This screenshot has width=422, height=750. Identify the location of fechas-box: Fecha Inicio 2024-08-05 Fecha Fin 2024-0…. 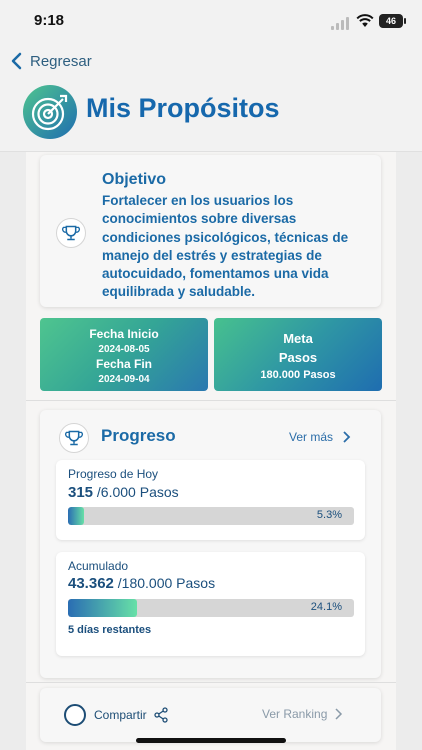
(124, 354).